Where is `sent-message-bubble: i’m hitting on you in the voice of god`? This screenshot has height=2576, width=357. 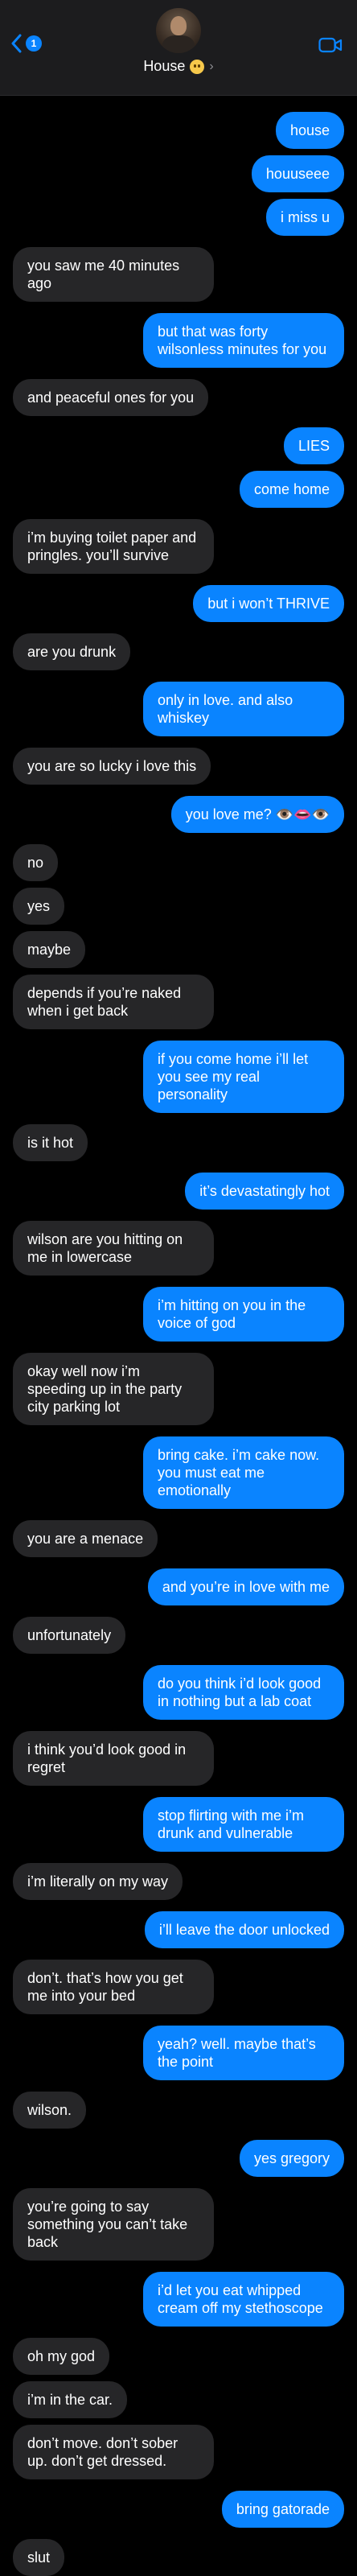 sent-message-bubble: i’m hitting on you in the voice of god is located at coordinates (243, 1314).